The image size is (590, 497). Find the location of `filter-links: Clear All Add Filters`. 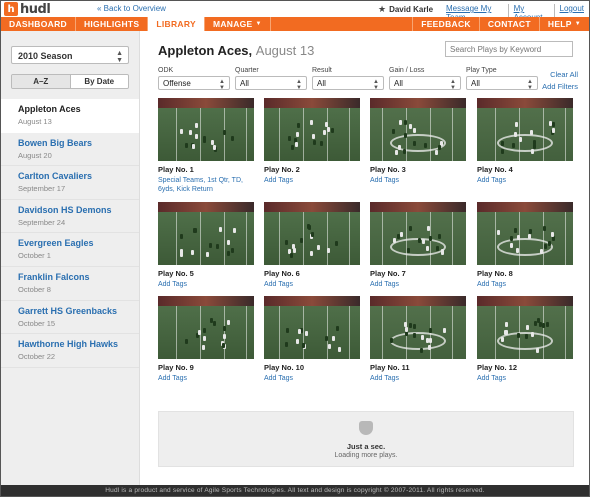

filter-links: Clear All Add Filters is located at coordinates (560, 81).